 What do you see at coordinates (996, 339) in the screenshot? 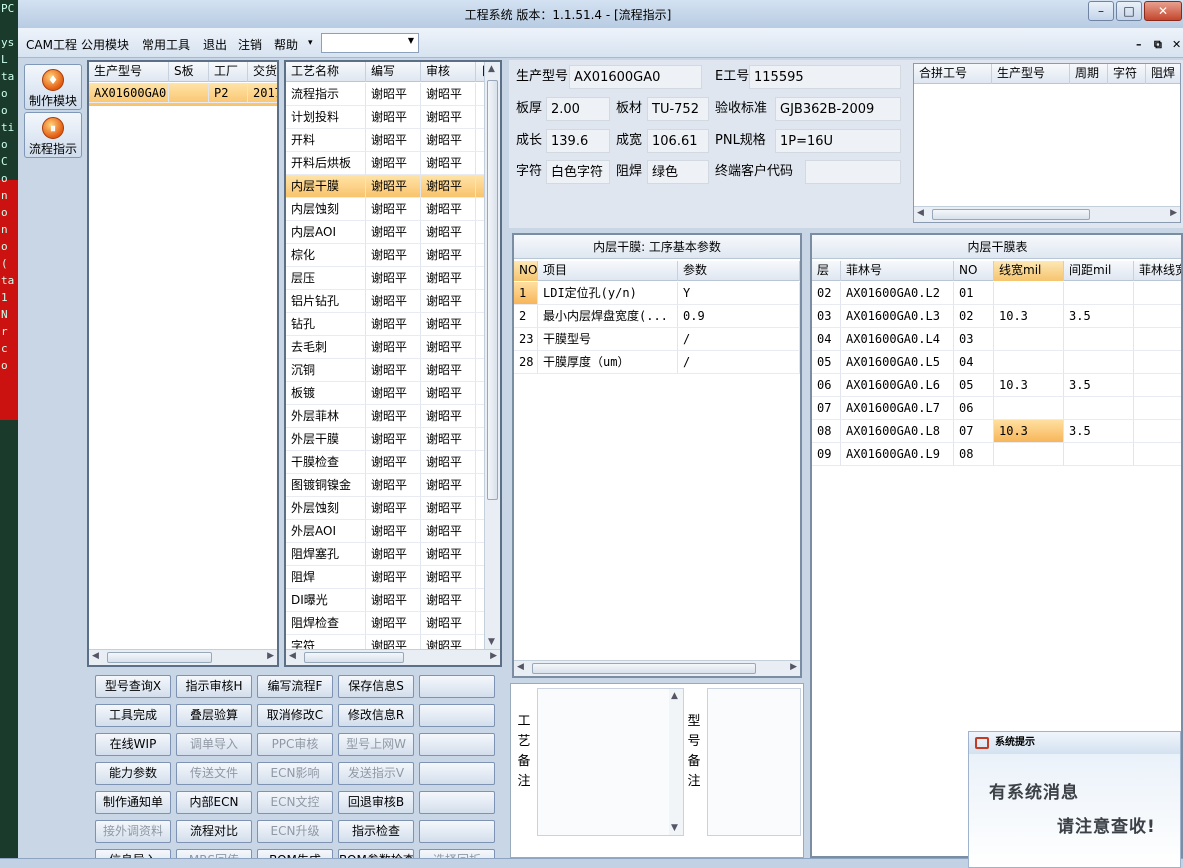
I see `film-row: 04 AX01600GA0.L4 03` at bounding box center [996, 339].